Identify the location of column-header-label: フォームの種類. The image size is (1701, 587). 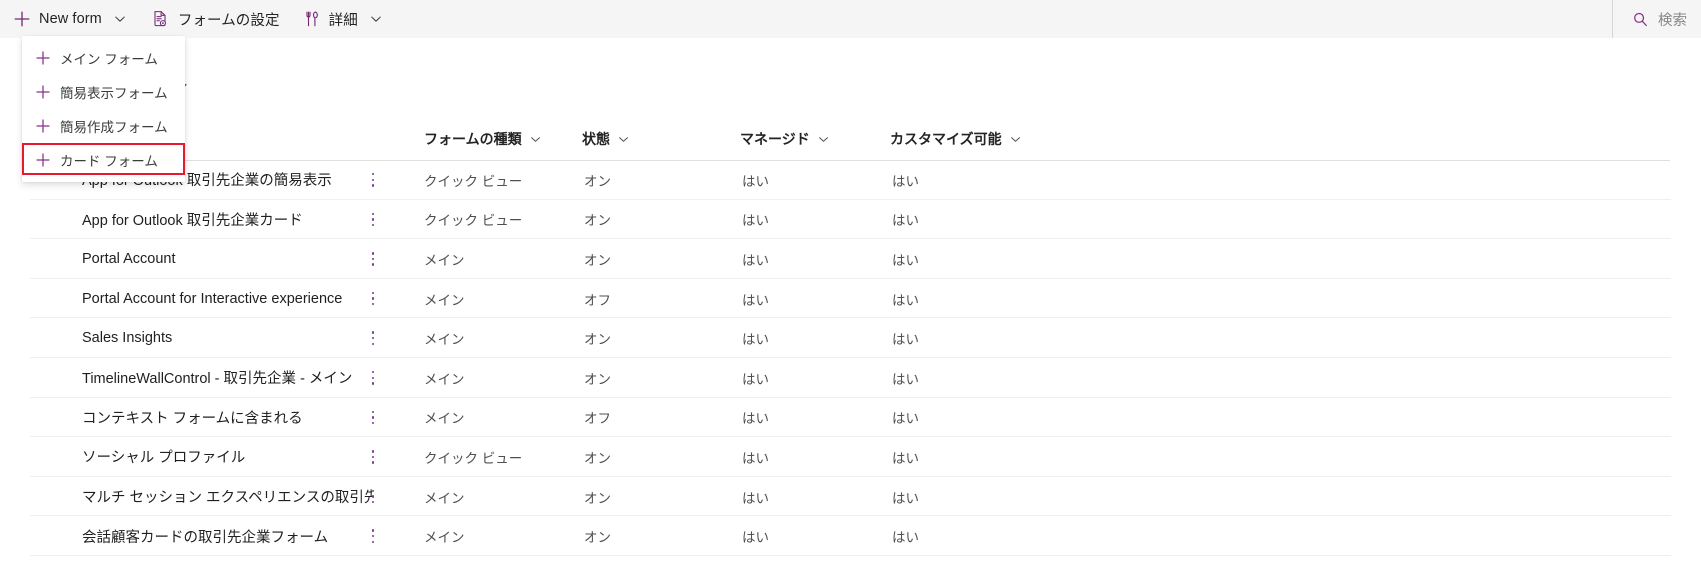
(473, 139).